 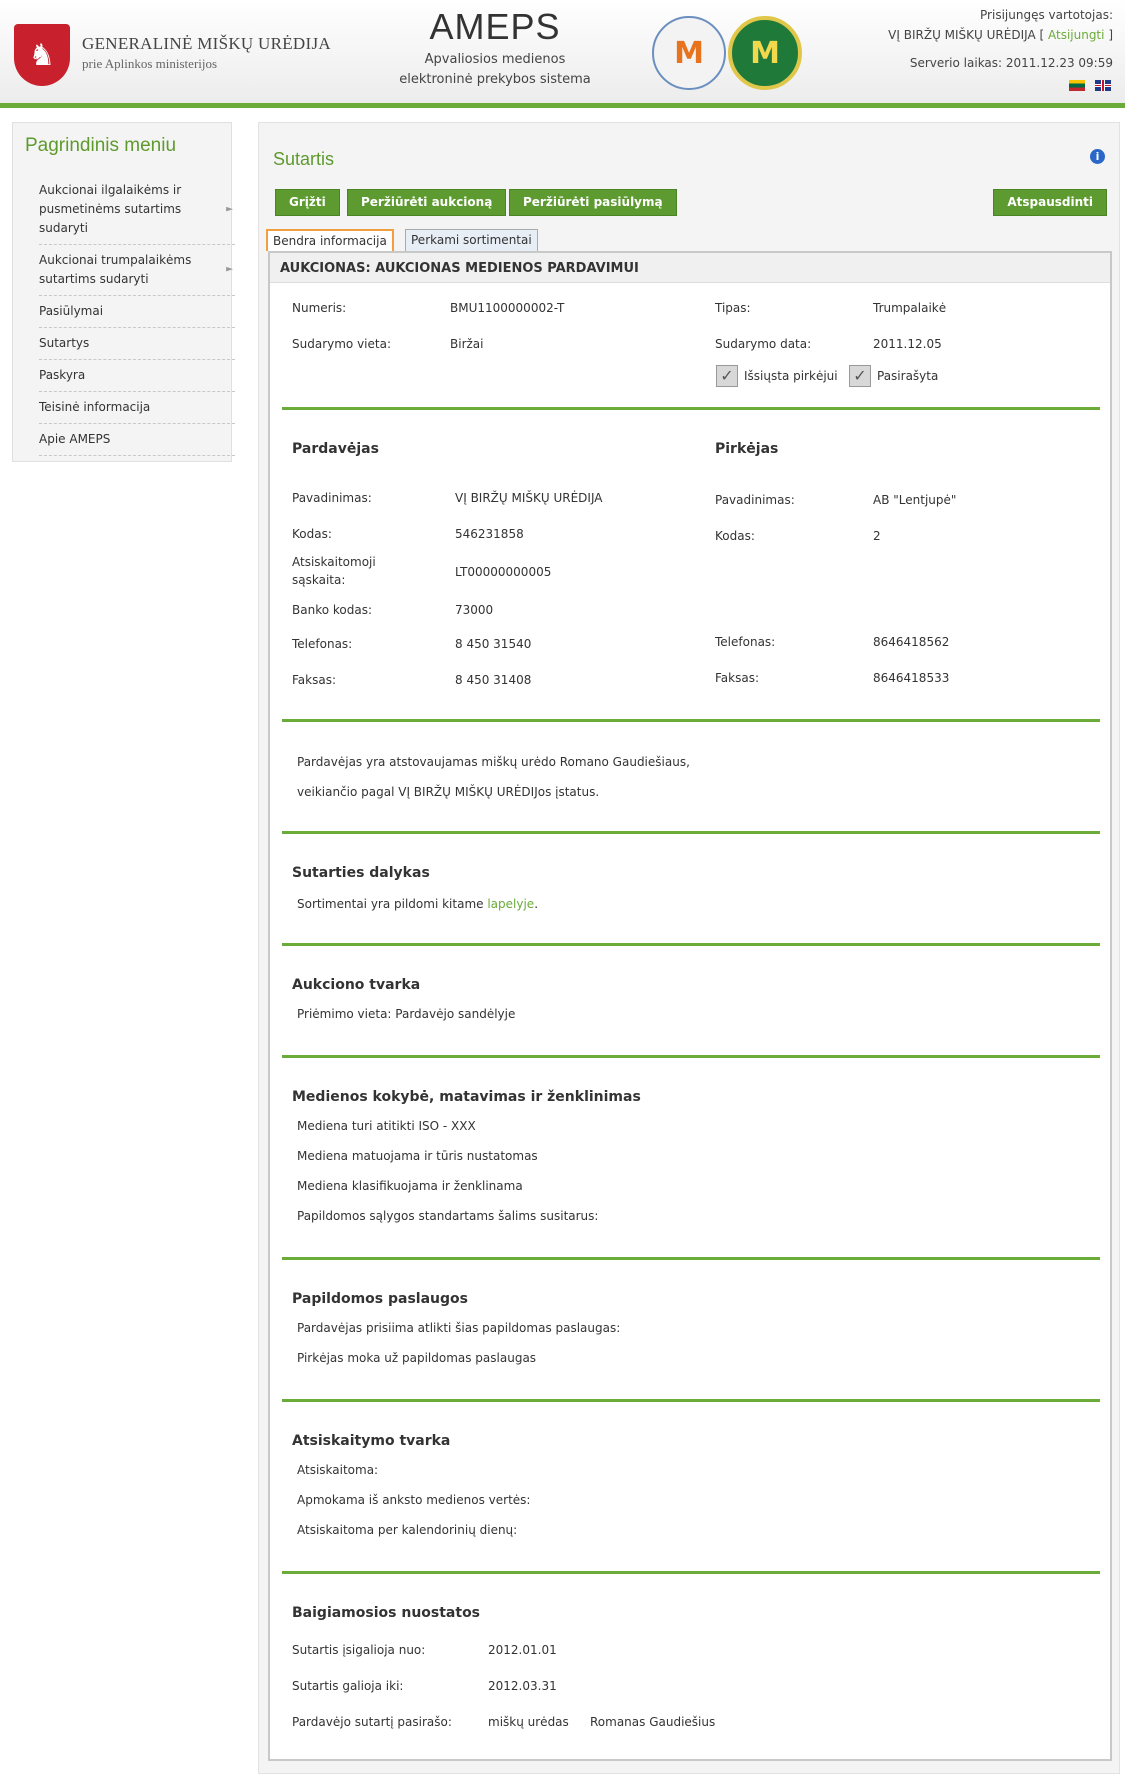 What do you see at coordinates (1011, 63) in the screenshot?
I see `server-time: Serverio laikas: 2011.12.23 09:59` at bounding box center [1011, 63].